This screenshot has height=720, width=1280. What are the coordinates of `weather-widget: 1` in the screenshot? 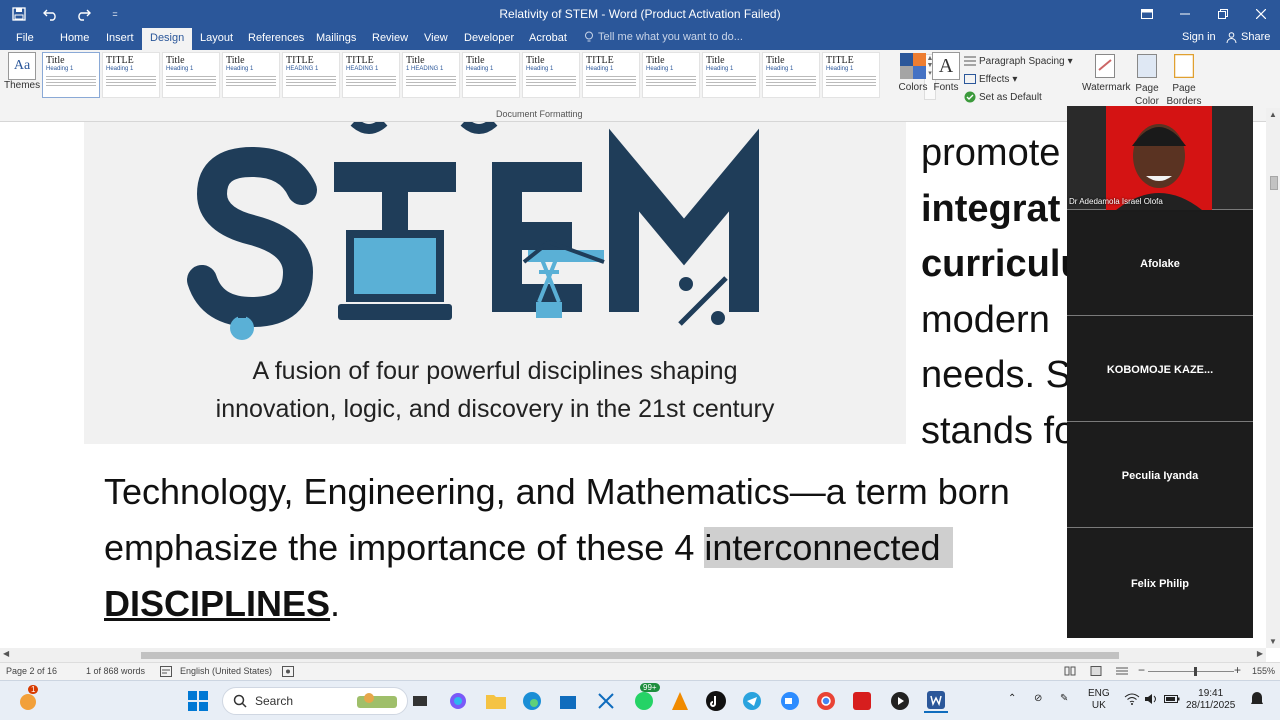 It's located at (28, 699).